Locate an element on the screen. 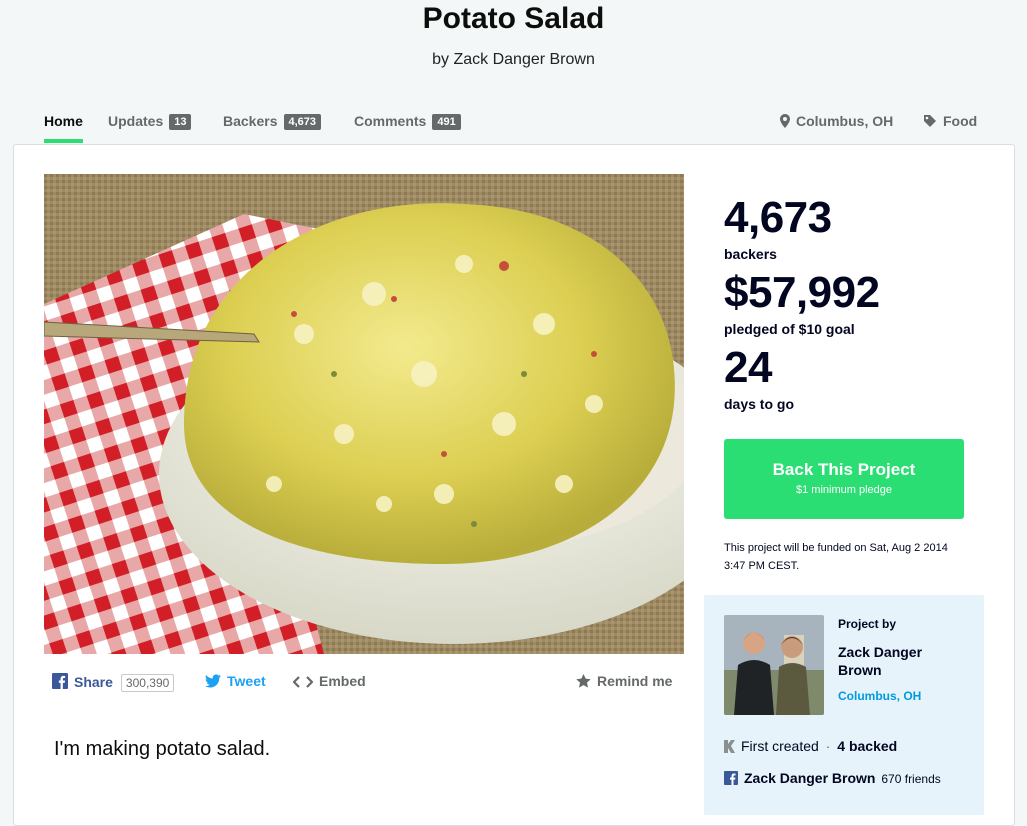  creator-photo is located at coordinates (774, 665).